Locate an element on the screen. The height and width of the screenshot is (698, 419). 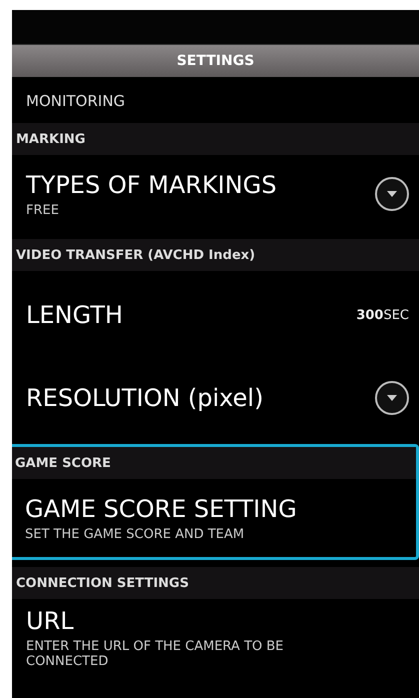
setting-label: LENGTH is located at coordinates (74, 315).